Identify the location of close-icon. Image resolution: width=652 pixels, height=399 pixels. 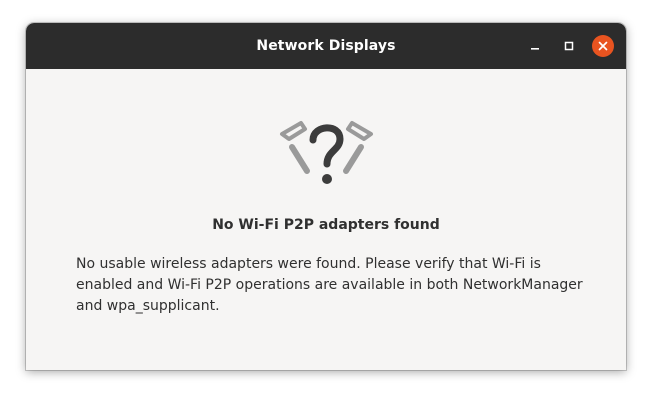
(603, 46).